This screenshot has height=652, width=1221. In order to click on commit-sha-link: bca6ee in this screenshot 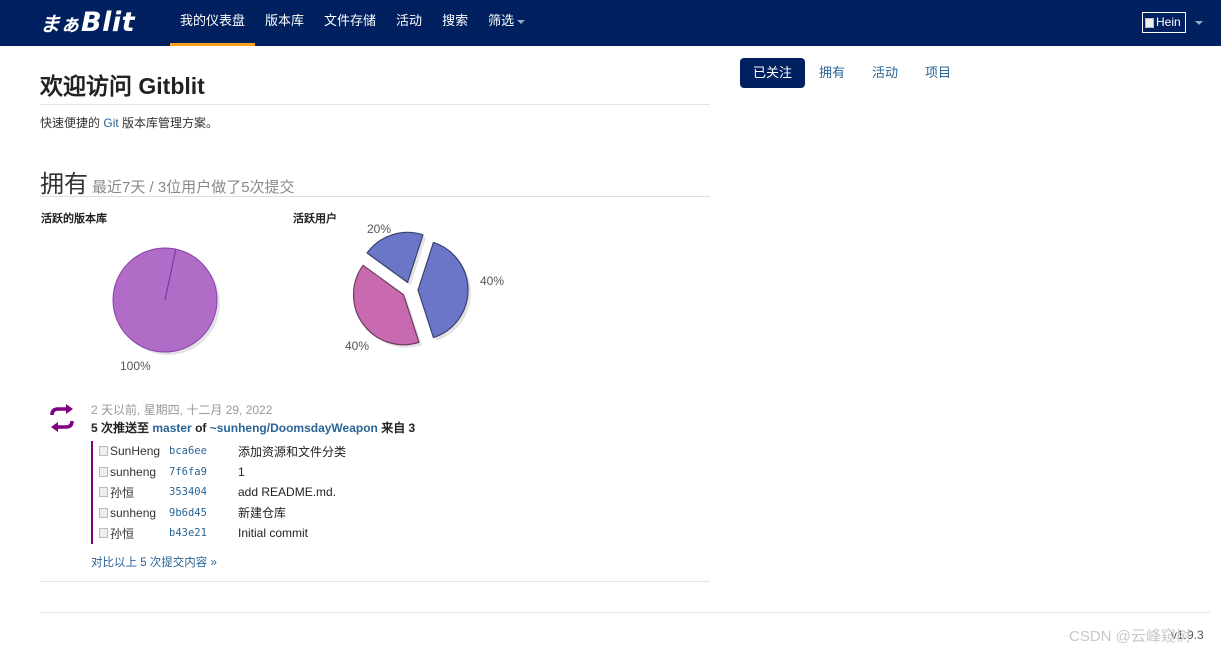, I will do `click(203, 451)`.